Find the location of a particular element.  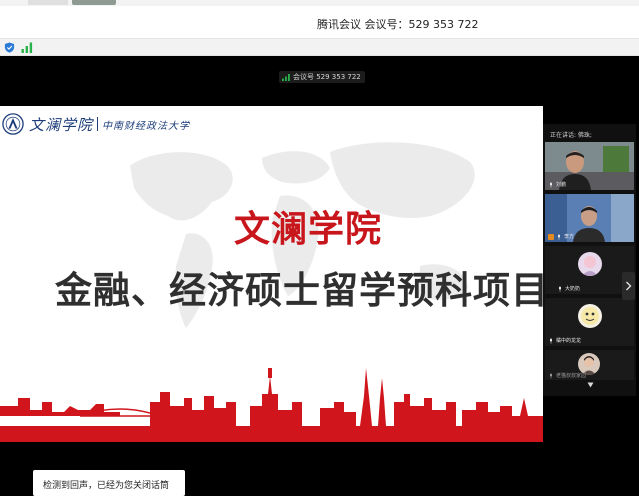

top-tab-active is located at coordinates (94, 2).